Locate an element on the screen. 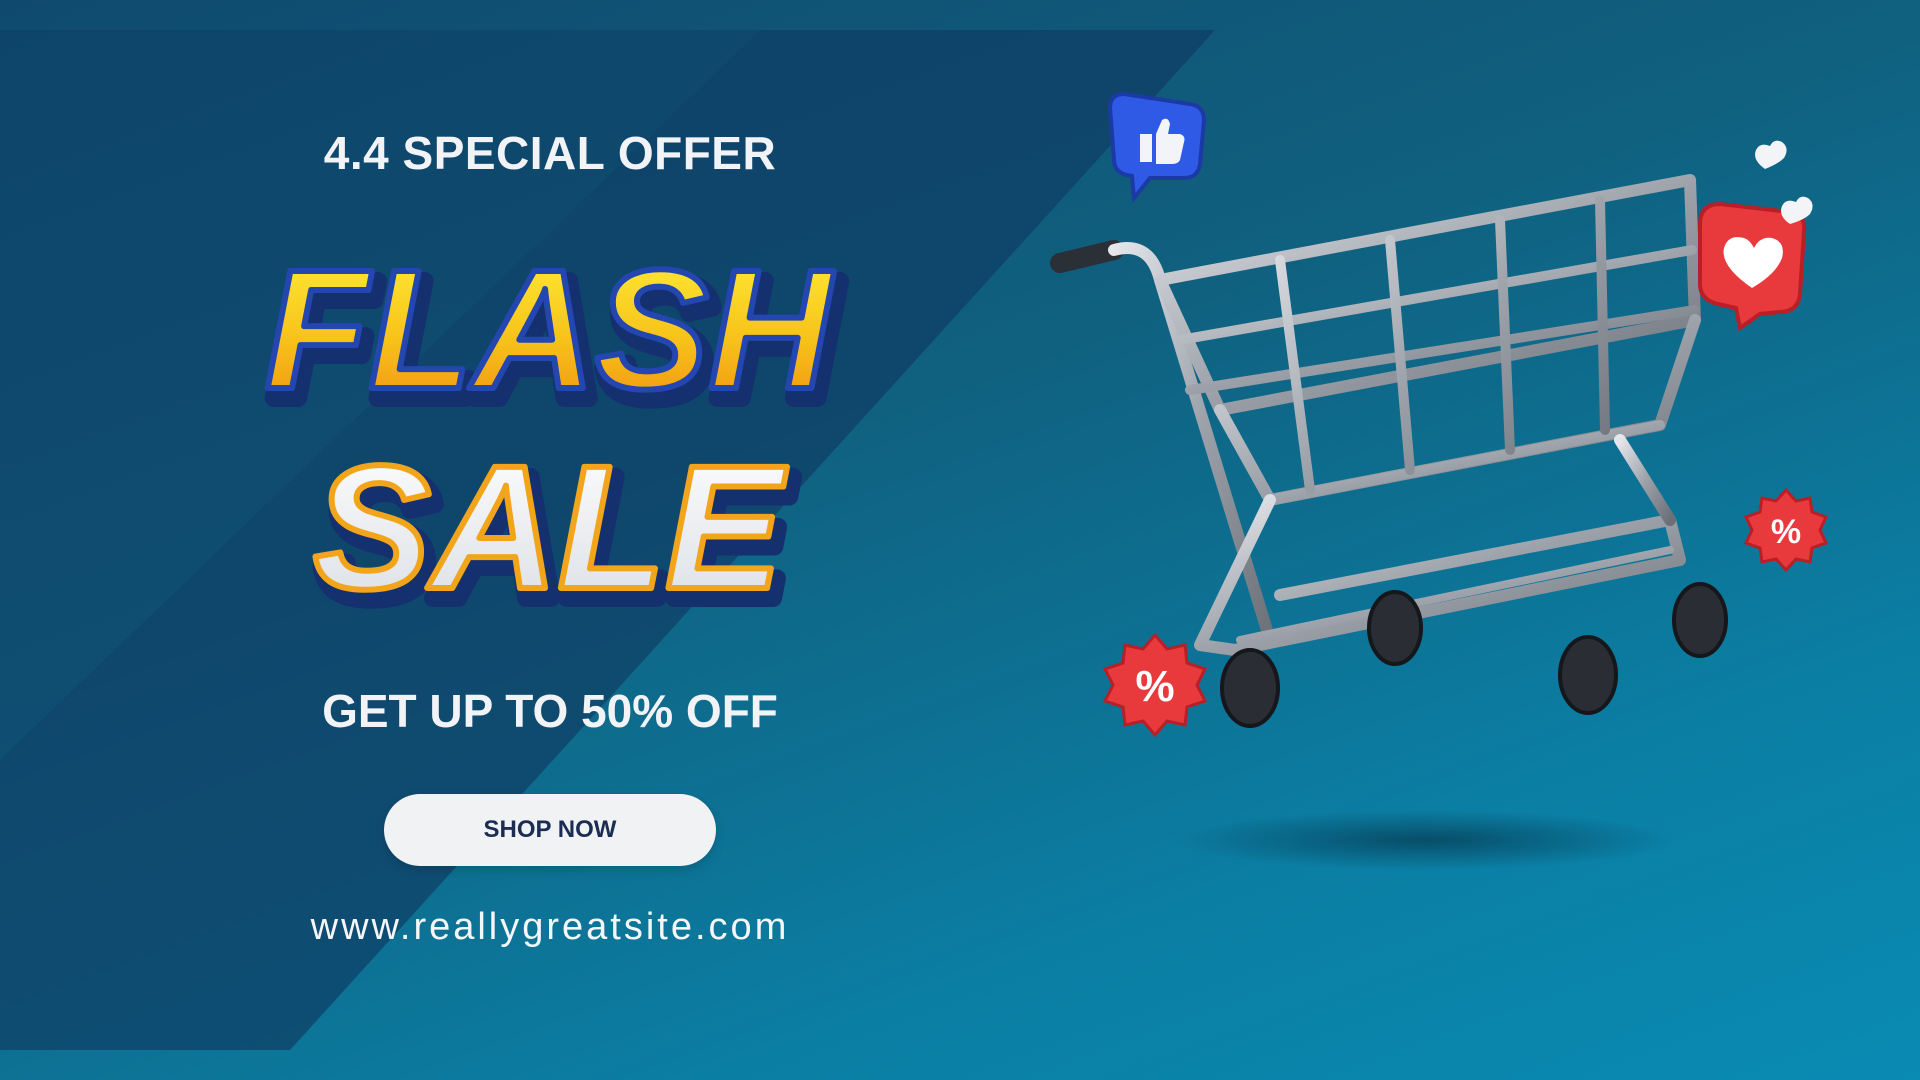 This screenshot has width=1920, height=1080. flash-sale-headline: FLASH FLASH SALE SALE is located at coordinates (556, 436).